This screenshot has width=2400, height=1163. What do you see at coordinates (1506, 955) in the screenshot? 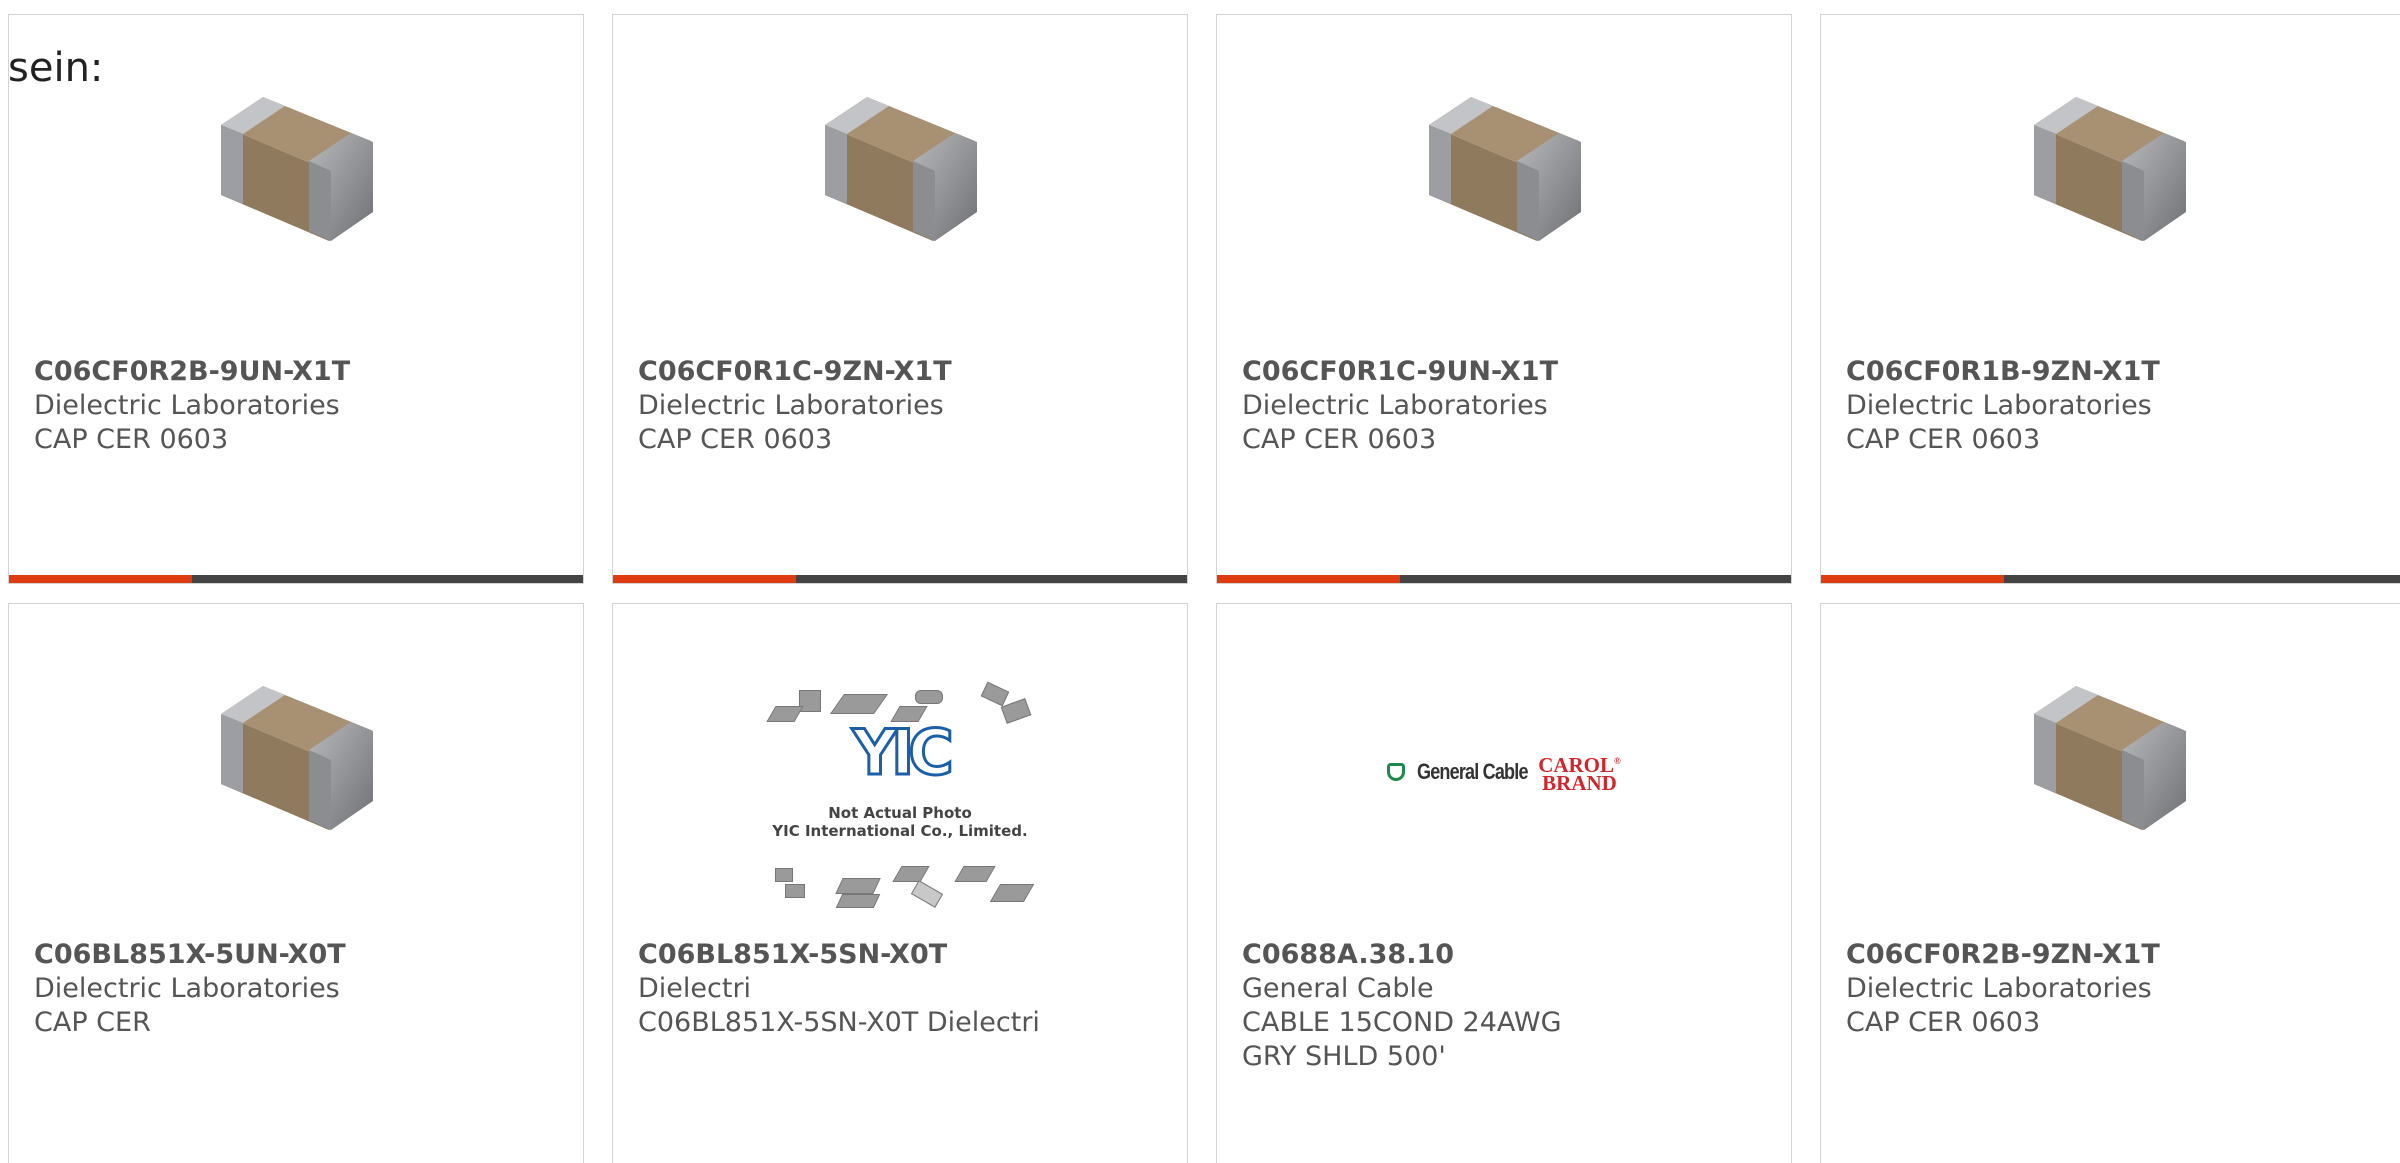
I see `part-number: C0688A.38.10` at bounding box center [1506, 955].